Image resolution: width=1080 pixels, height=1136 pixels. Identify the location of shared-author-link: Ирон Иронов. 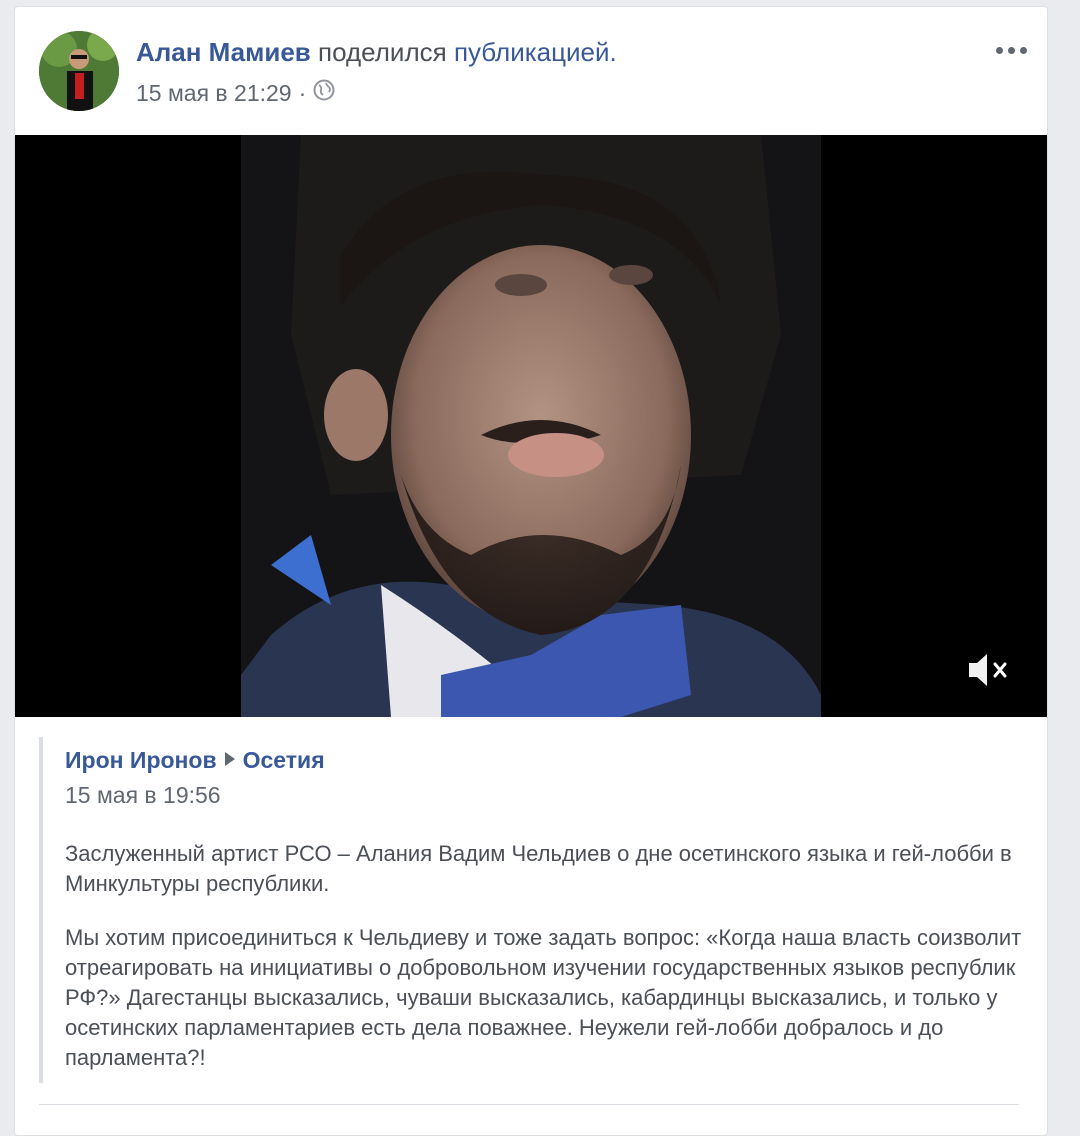
(141, 760).